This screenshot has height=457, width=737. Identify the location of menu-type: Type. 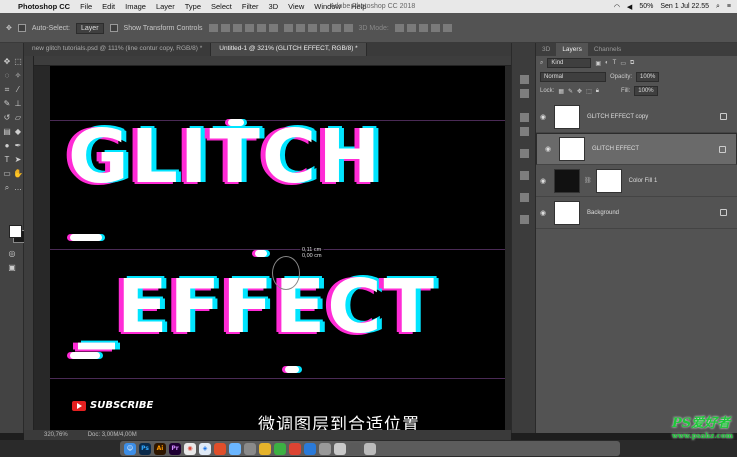
(193, 6).